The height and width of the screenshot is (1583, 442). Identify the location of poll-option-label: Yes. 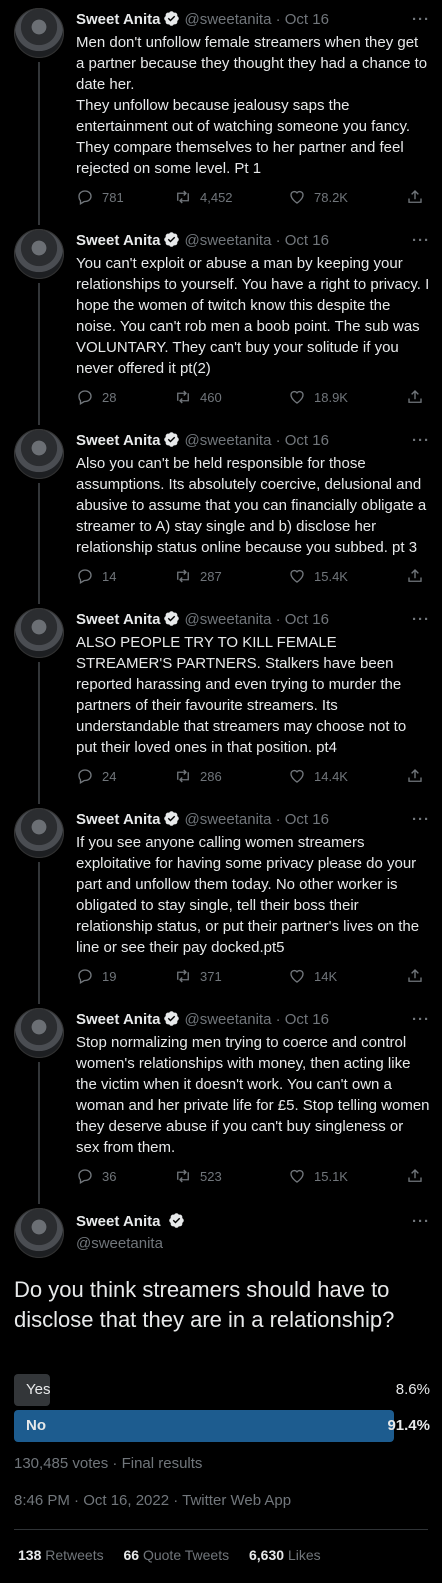
(38, 1389).